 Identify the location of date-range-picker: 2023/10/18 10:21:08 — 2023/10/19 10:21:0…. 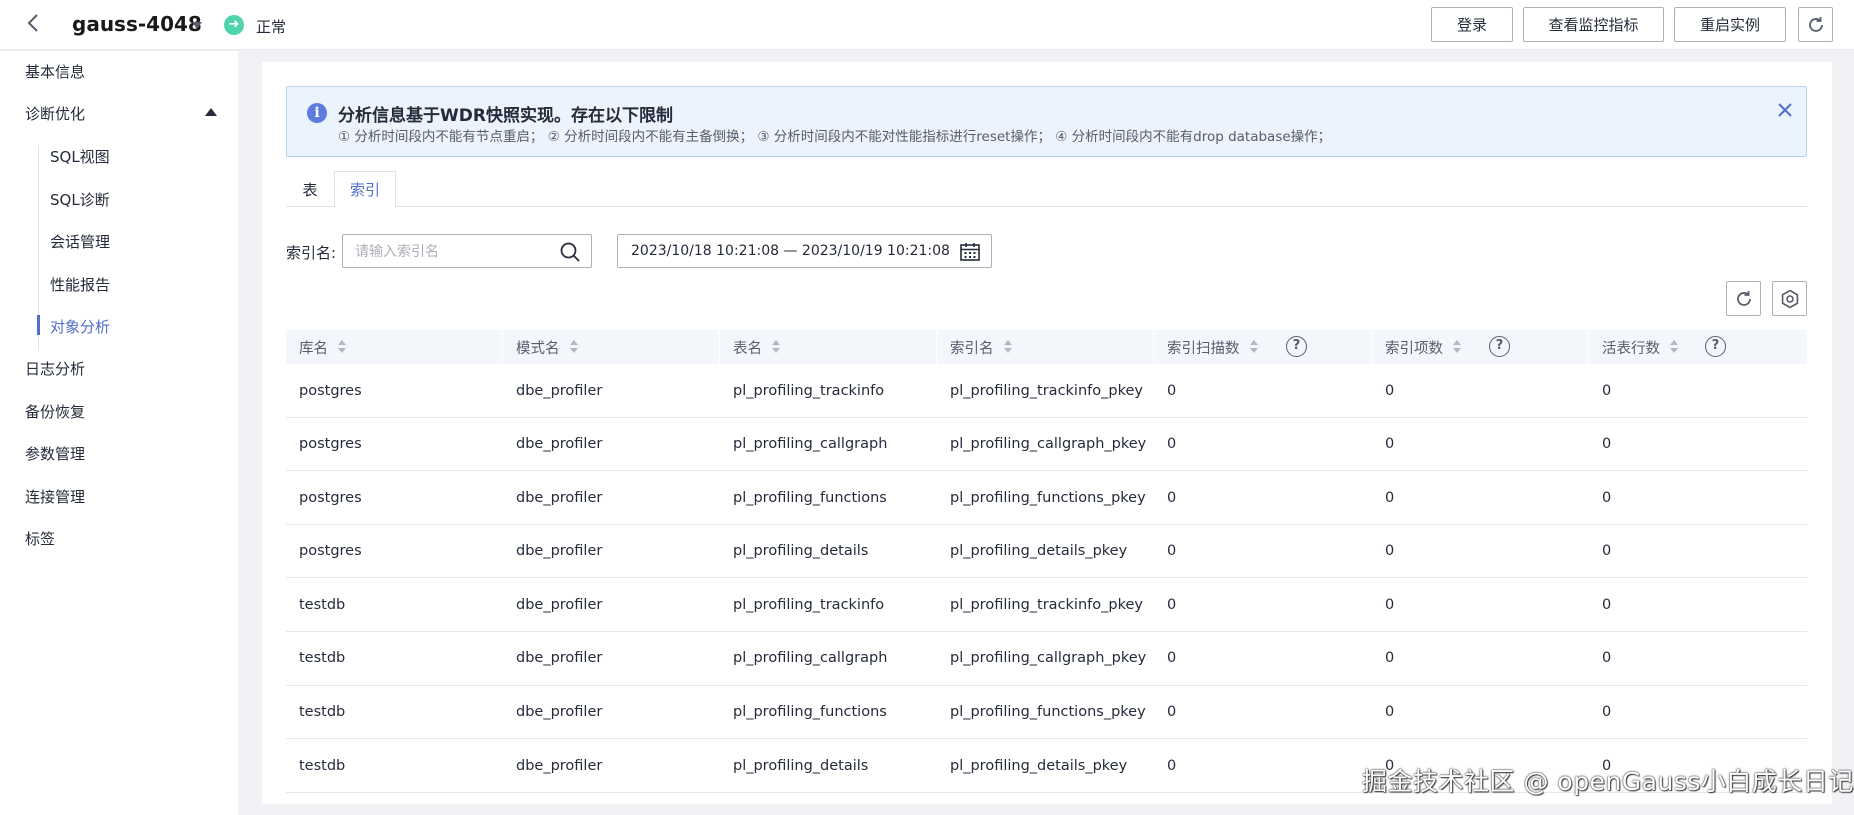
(804, 251).